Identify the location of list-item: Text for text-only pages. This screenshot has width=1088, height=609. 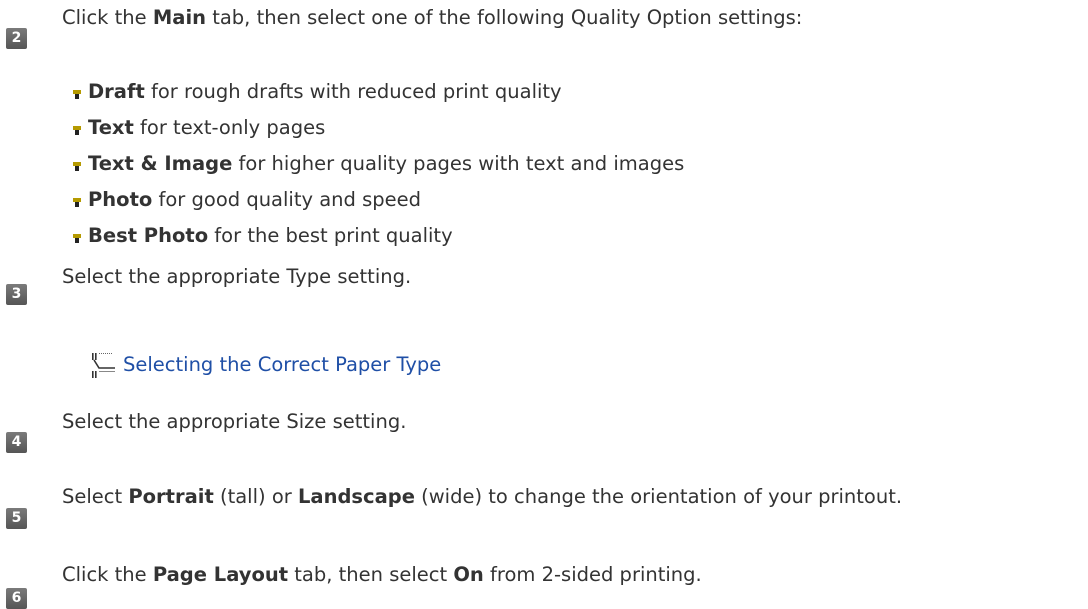
(199, 128).